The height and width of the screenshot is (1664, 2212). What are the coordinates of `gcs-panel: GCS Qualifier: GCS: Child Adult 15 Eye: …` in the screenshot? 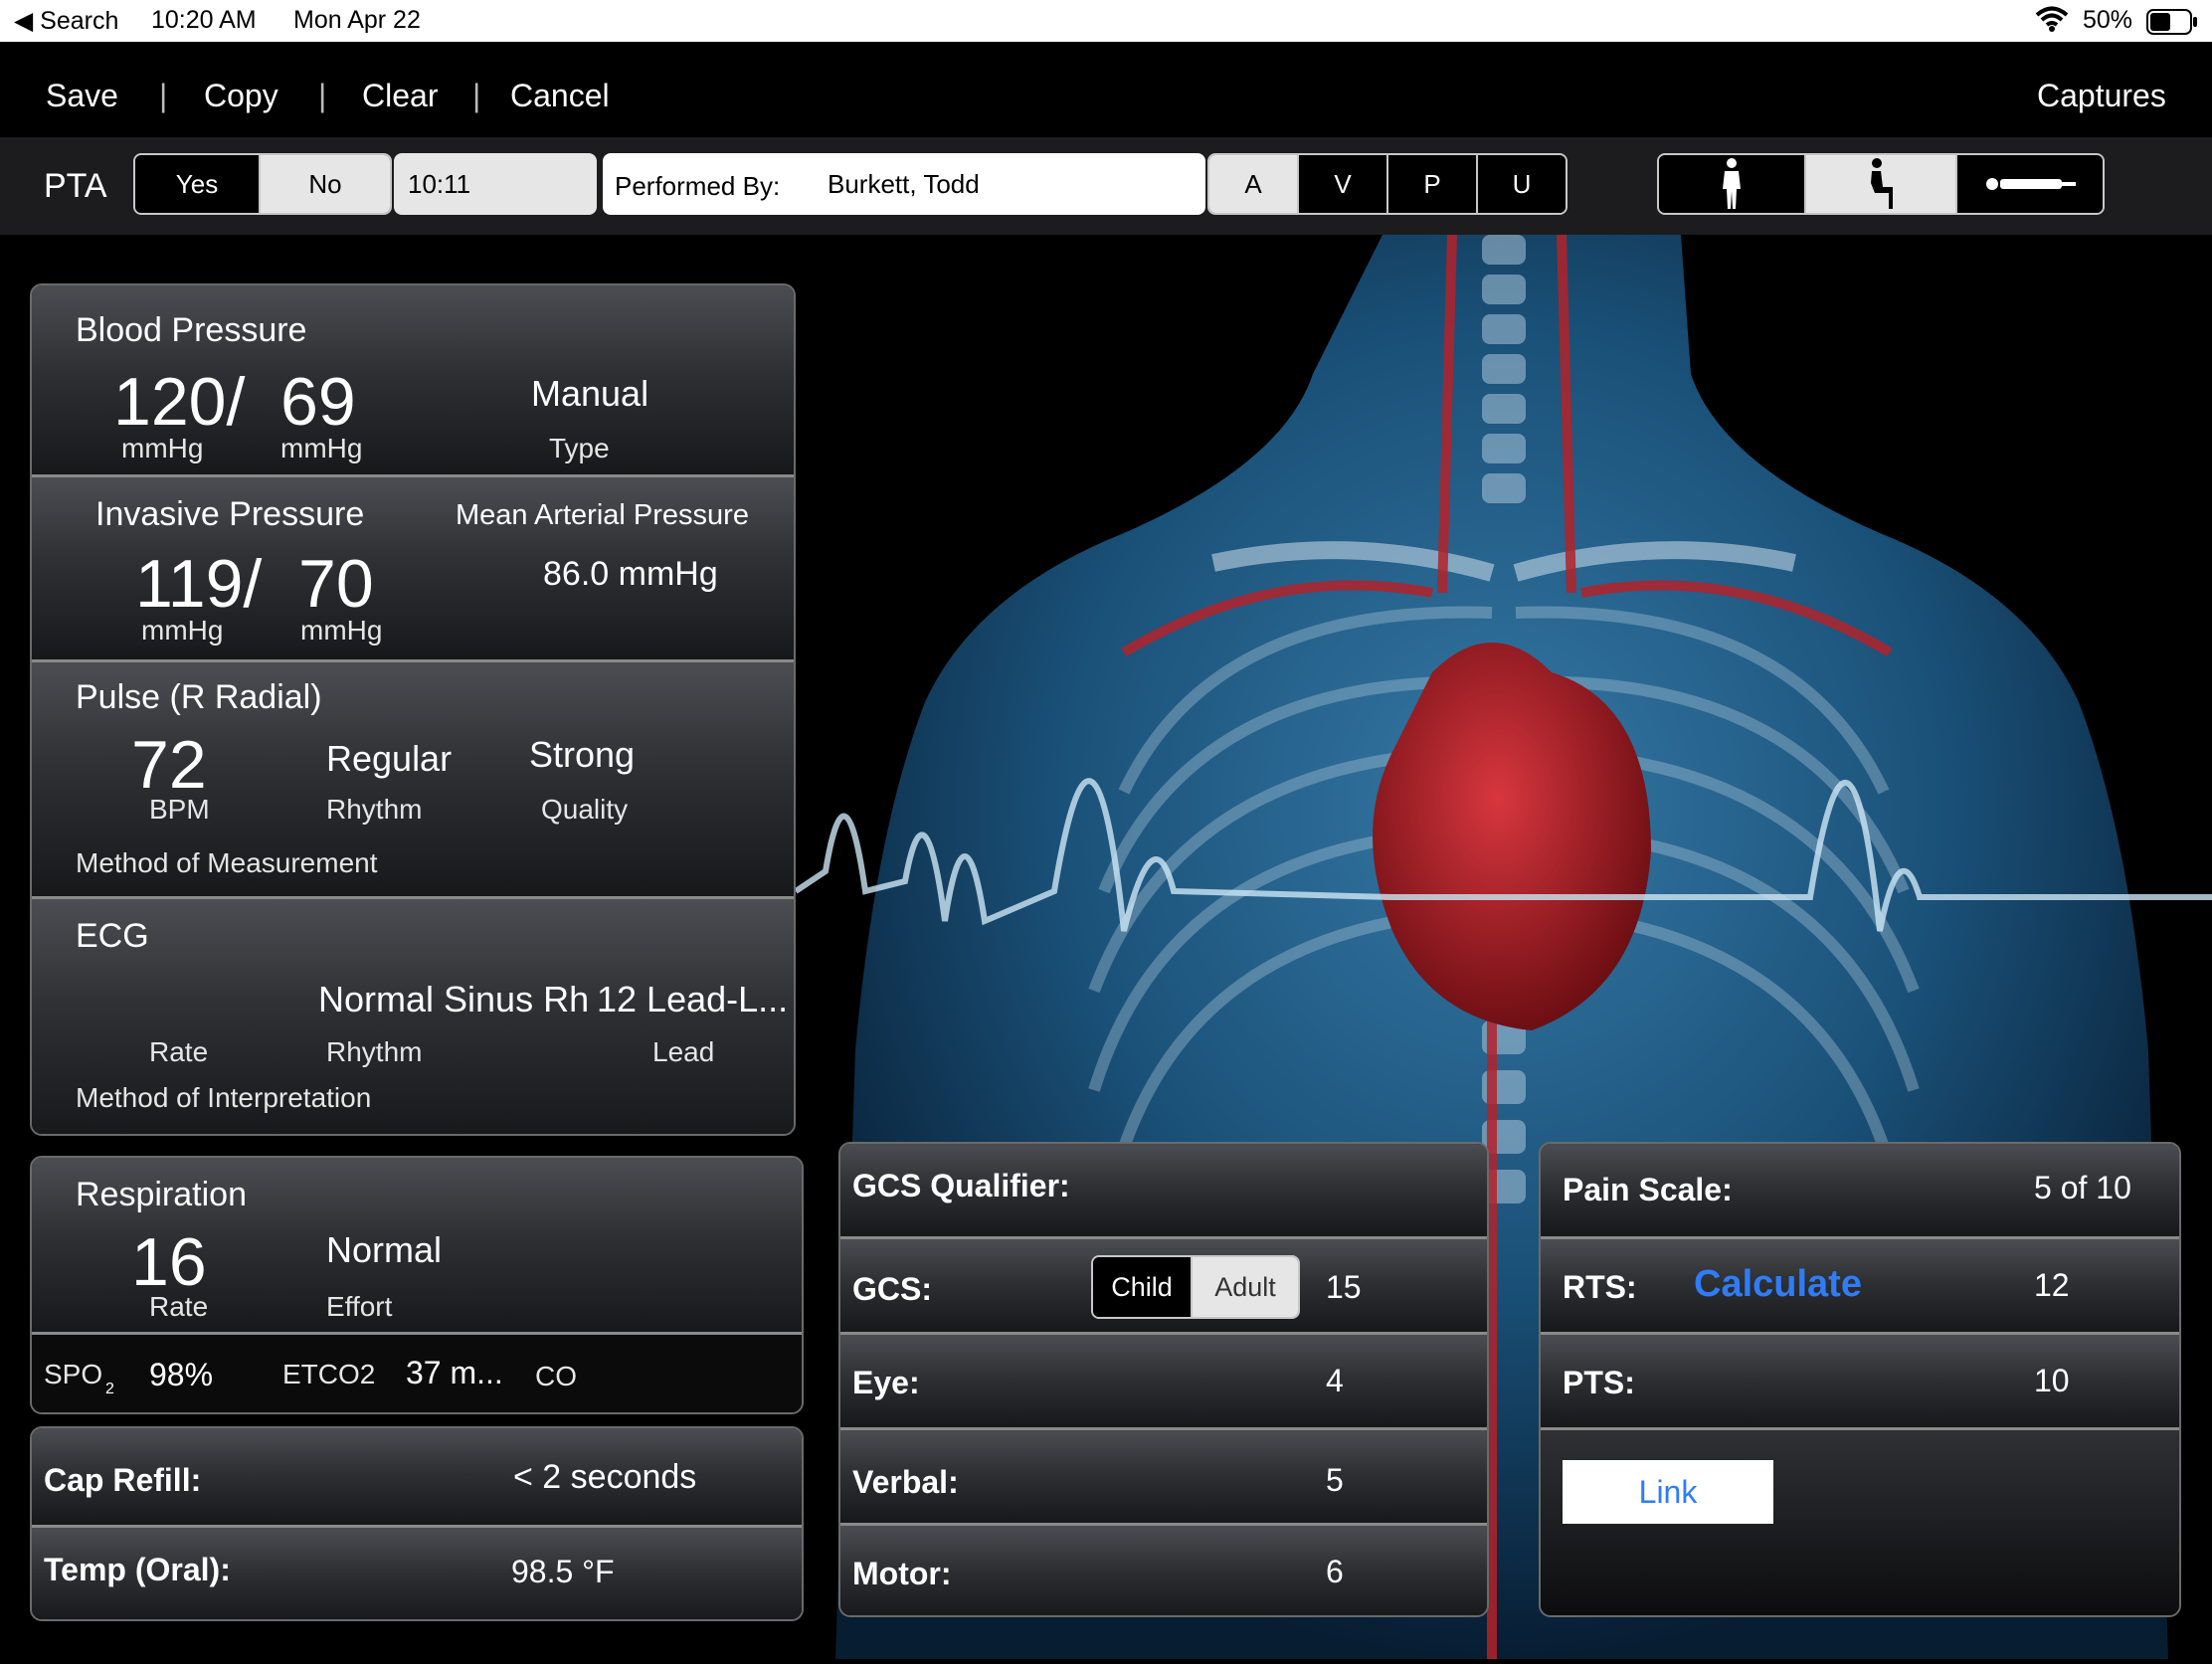 It's located at (1163, 1379).